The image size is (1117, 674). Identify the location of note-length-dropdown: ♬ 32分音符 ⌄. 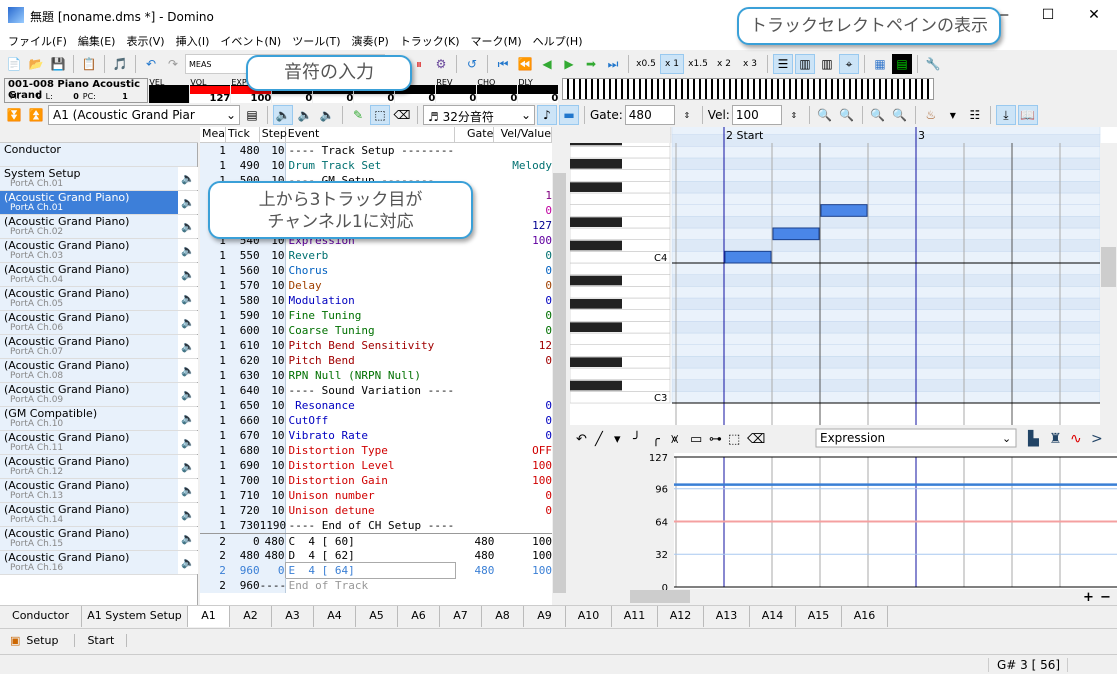
(479, 115).